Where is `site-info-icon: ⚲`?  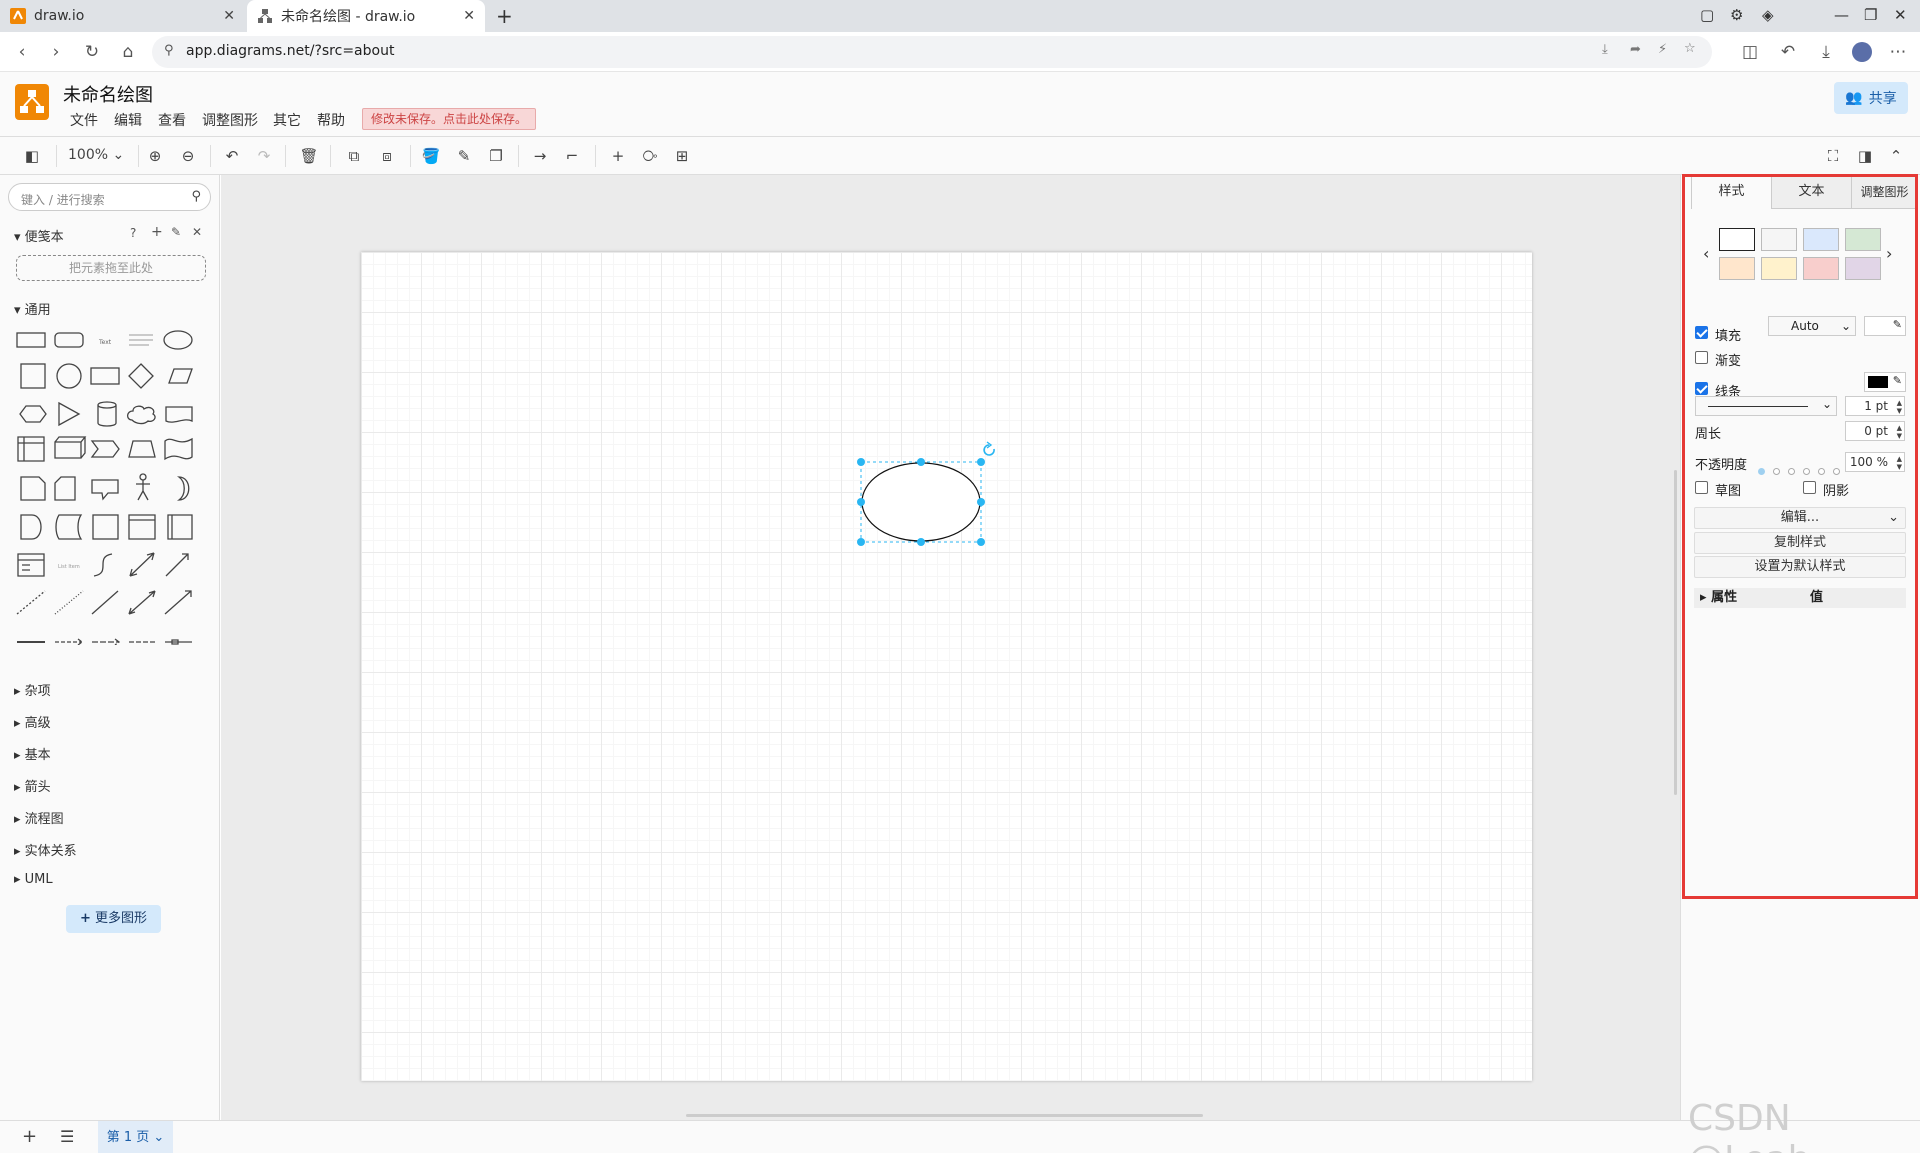
site-info-icon: ⚲ is located at coordinates (169, 50).